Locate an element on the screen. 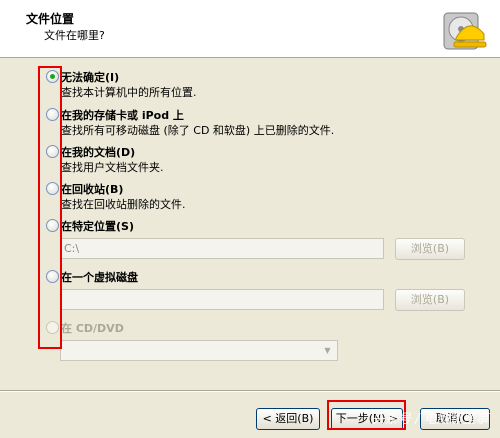 The width and height of the screenshot is (500, 438). option-my-documents-label: 在我的文档(D) is located at coordinates (98, 152).